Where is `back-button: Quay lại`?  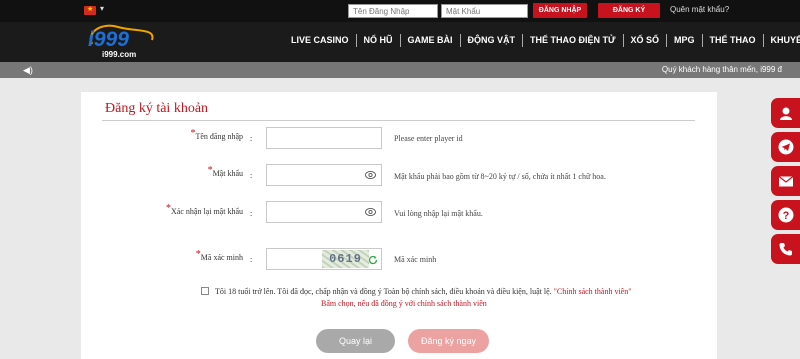 back-button: Quay lại is located at coordinates (355, 341).